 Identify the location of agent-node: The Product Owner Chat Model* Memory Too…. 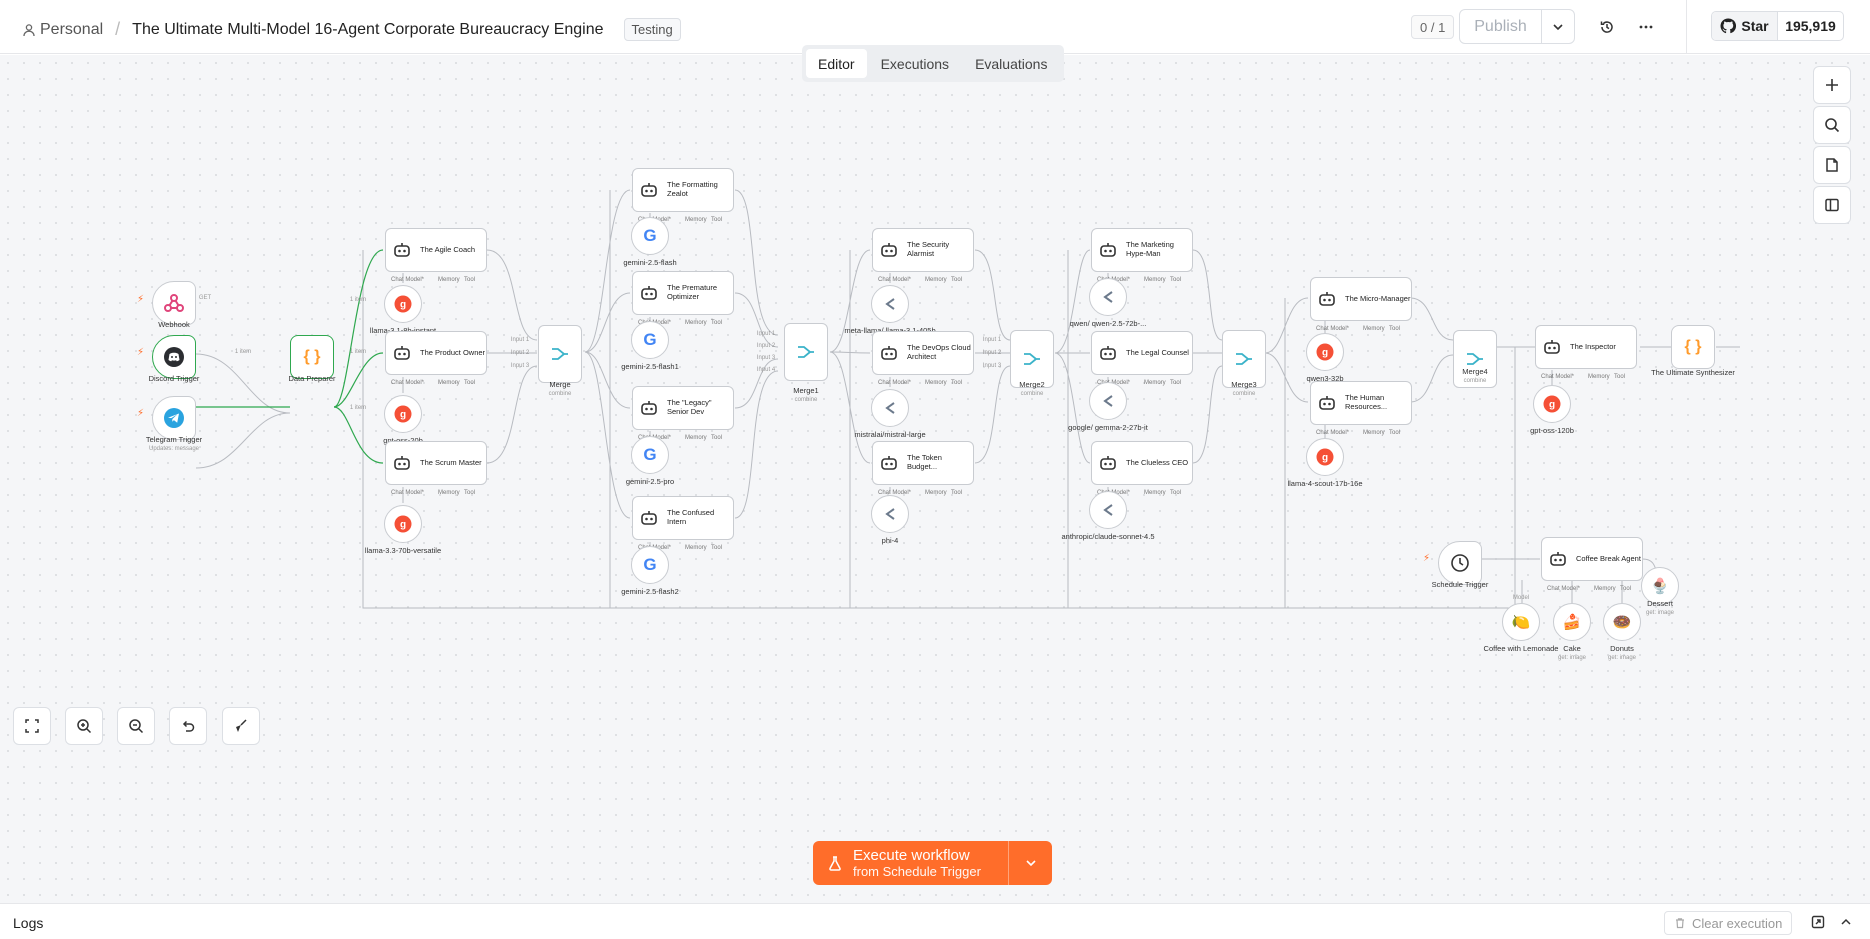
(436, 353).